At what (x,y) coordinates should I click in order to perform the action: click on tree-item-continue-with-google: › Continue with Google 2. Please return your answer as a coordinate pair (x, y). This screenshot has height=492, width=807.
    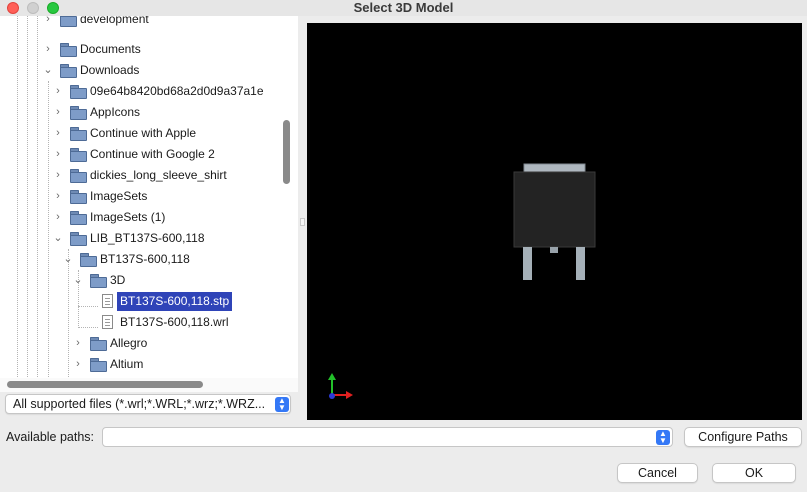
    Looking at the image, I should click on (140, 154).